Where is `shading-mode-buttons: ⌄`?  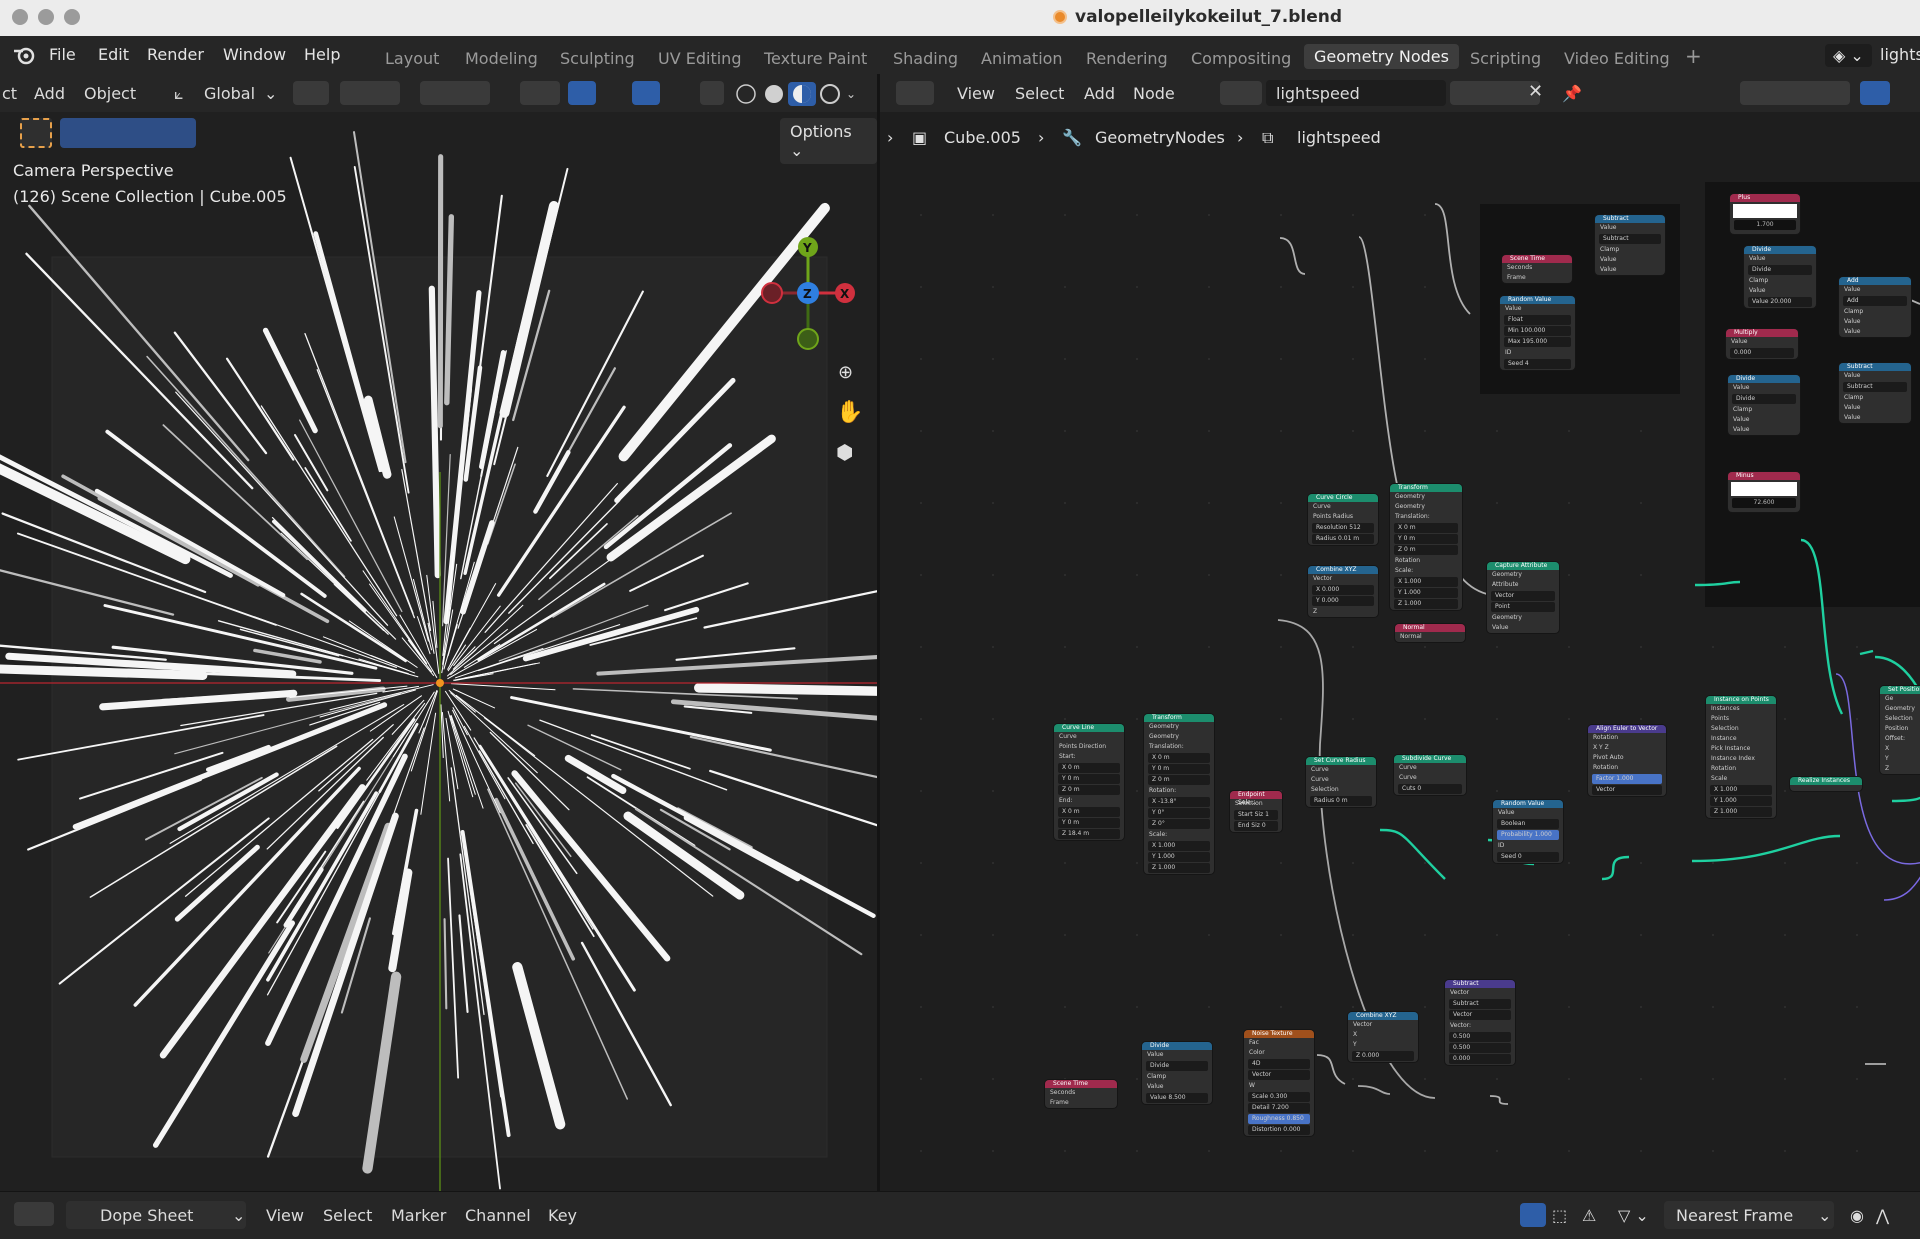 shading-mode-buttons: ⌄ is located at coordinates (796, 94).